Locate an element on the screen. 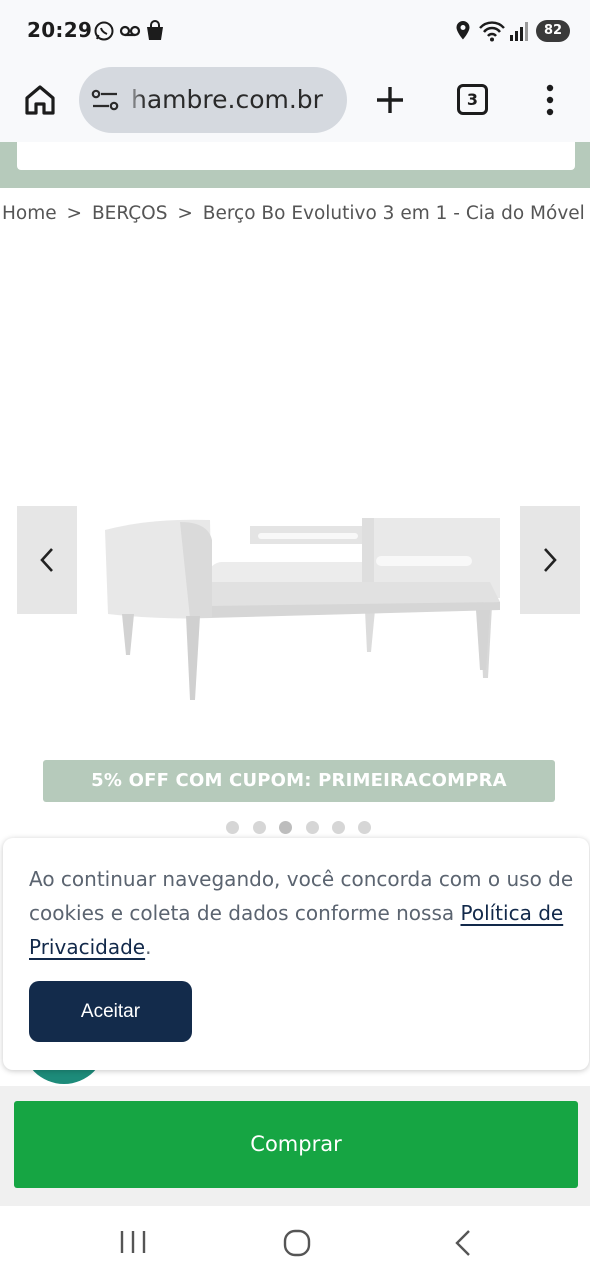 The height and width of the screenshot is (1280, 590). whatsapp-icon is located at coordinates (104, 31).